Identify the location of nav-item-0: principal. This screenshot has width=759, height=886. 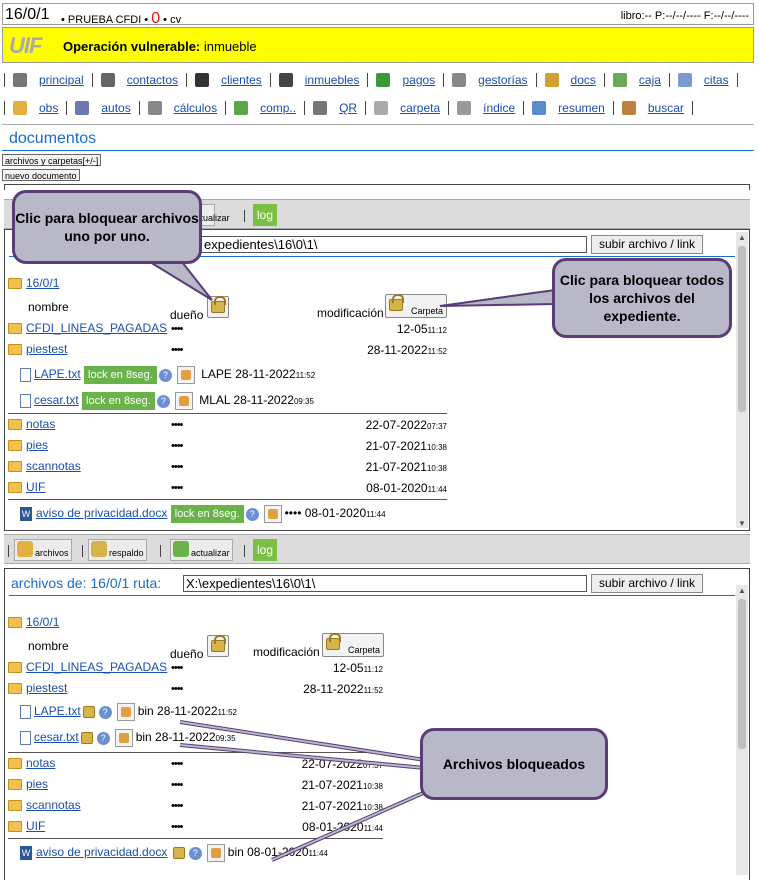
(48, 80).